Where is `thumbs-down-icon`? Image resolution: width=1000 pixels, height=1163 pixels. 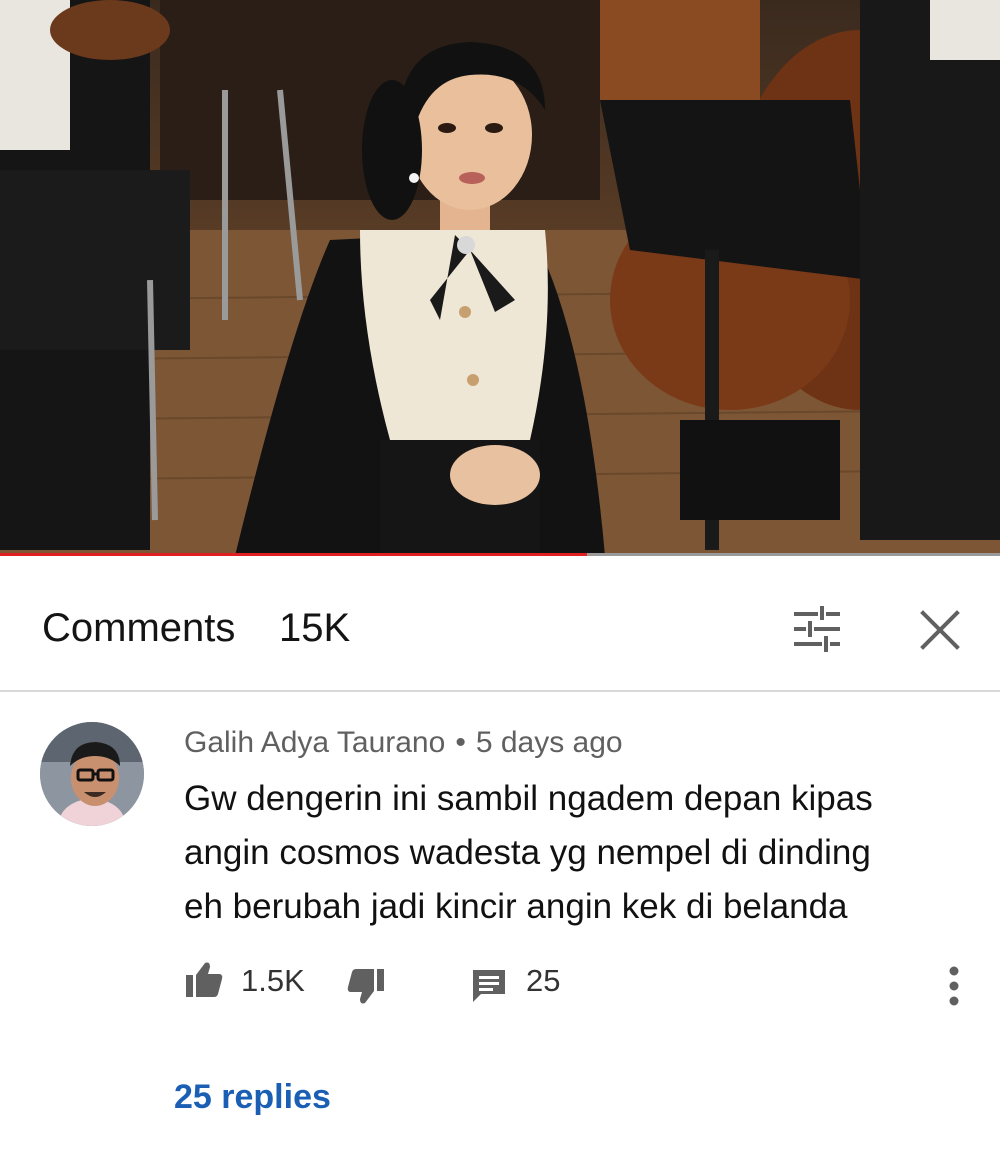 thumbs-down-icon is located at coordinates (366, 987).